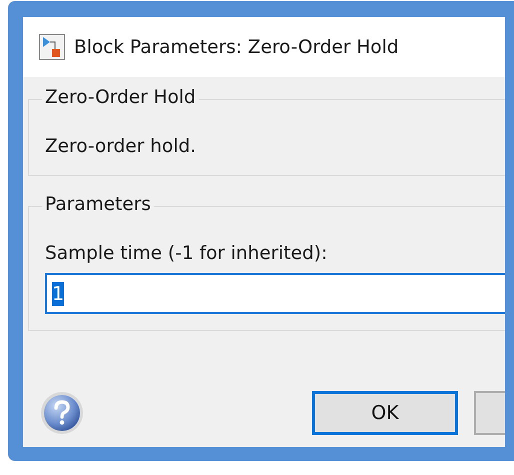 This screenshot has height=475, width=514. Describe the element at coordinates (121, 147) in the screenshot. I see `block-description: Zero-order hold.` at that location.